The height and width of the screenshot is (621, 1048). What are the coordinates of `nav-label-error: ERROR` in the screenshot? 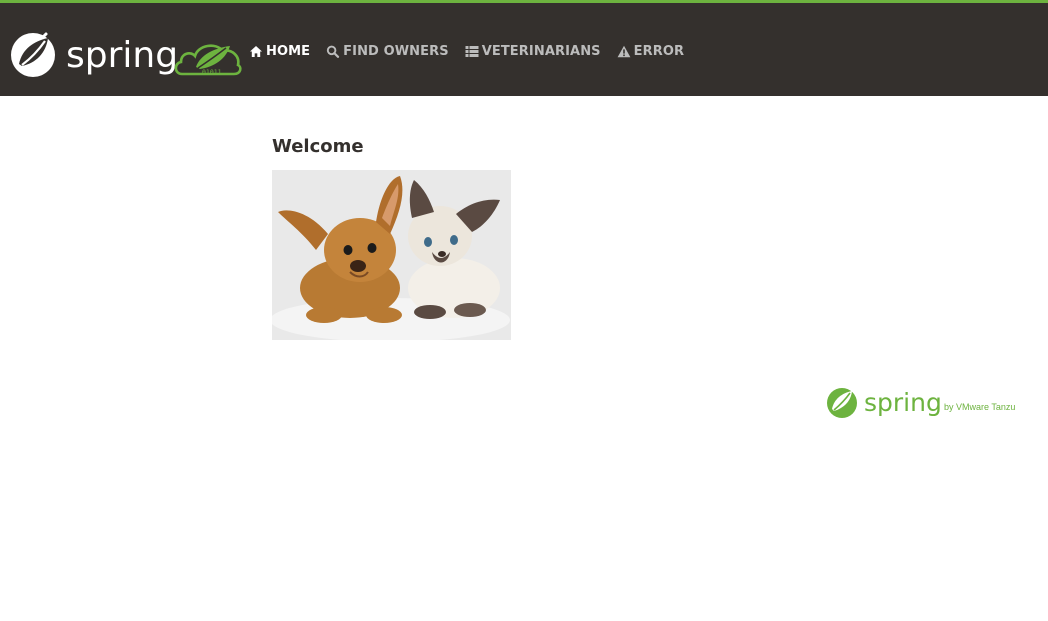 It's located at (659, 51).